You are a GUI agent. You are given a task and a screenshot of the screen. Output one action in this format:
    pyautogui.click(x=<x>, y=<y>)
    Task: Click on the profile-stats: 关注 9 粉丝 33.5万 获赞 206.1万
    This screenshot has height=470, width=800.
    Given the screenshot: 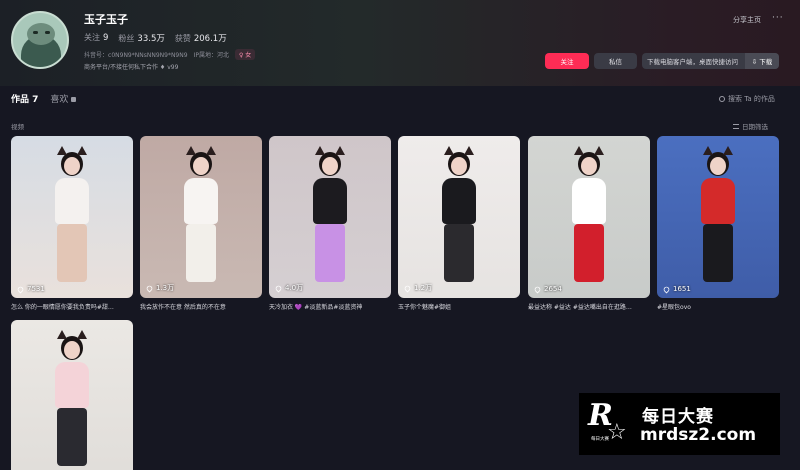 What is the action you would take?
    pyautogui.click(x=155, y=38)
    